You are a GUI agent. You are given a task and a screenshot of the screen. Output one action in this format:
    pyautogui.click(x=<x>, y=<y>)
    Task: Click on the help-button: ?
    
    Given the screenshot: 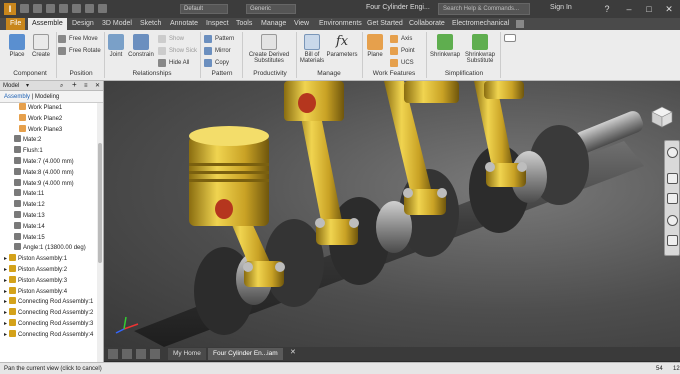 What is the action you would take?
    pyautogui.click(x=607, y=9)
    